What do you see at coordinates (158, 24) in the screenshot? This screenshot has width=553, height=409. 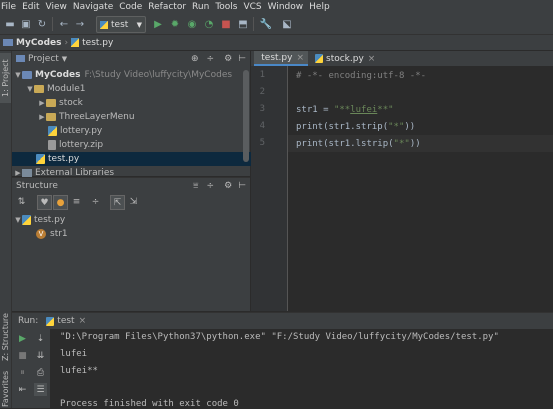 I see `run-icon: ▶` at bounding box center [158, 24].